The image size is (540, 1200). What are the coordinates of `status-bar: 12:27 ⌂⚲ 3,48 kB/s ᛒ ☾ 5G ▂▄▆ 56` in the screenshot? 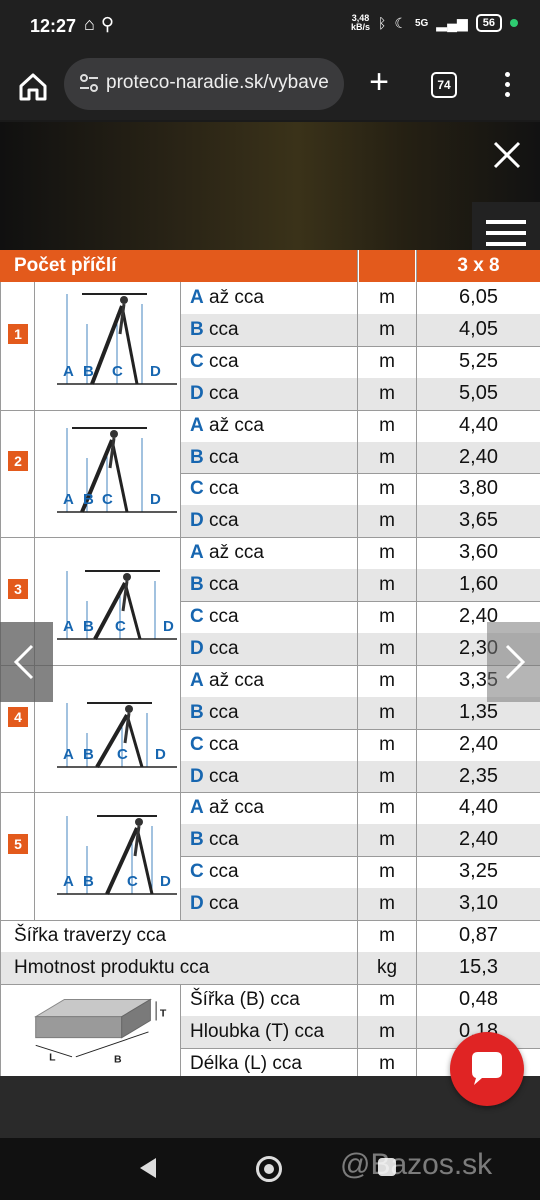 It's located at (270, 27).